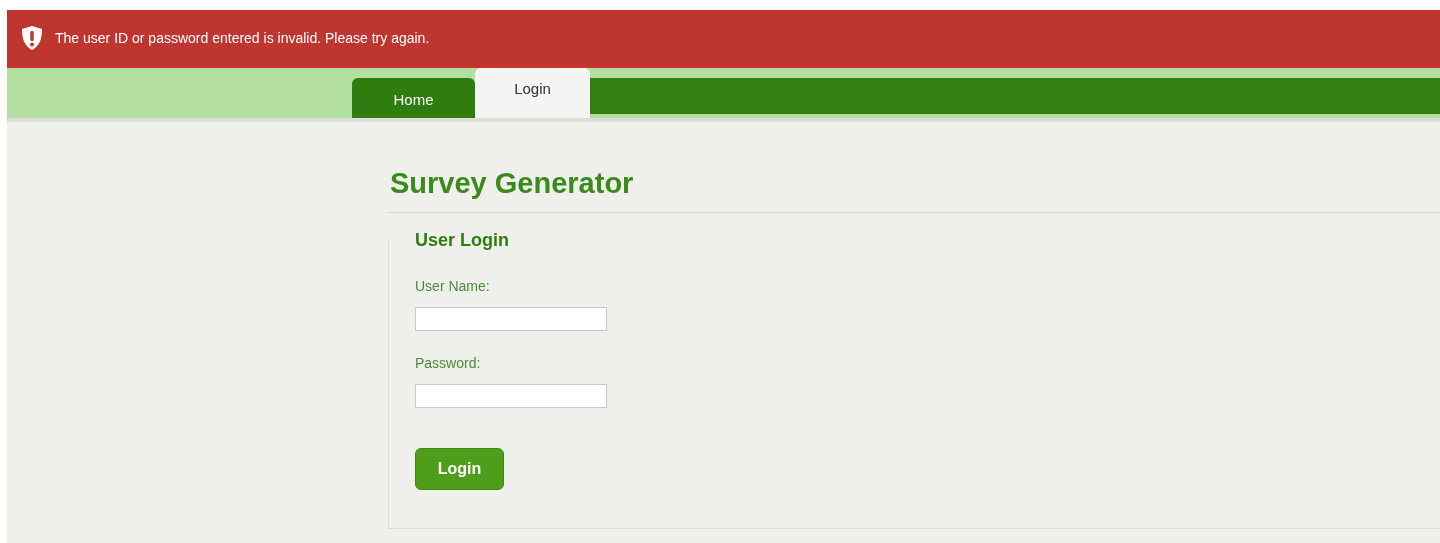 This screenshot has width=1440, height=543. I want to click on page-title: Survey Generator, so click(511, 183).